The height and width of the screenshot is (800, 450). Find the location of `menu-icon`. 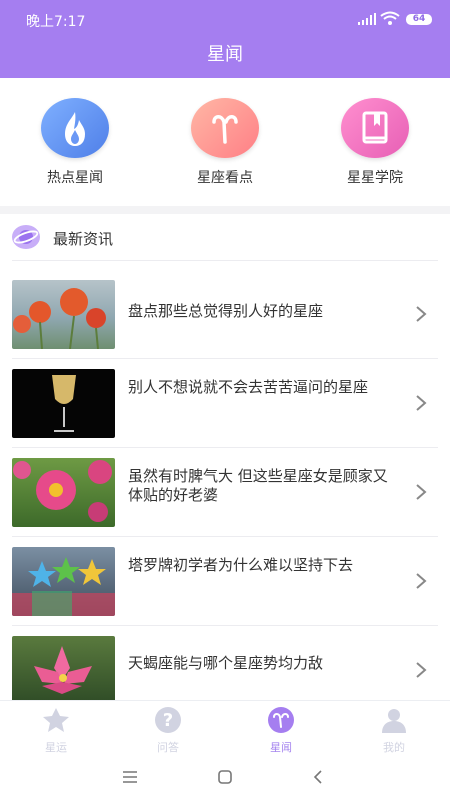

menu-icon is located at coordinates (130, 777).